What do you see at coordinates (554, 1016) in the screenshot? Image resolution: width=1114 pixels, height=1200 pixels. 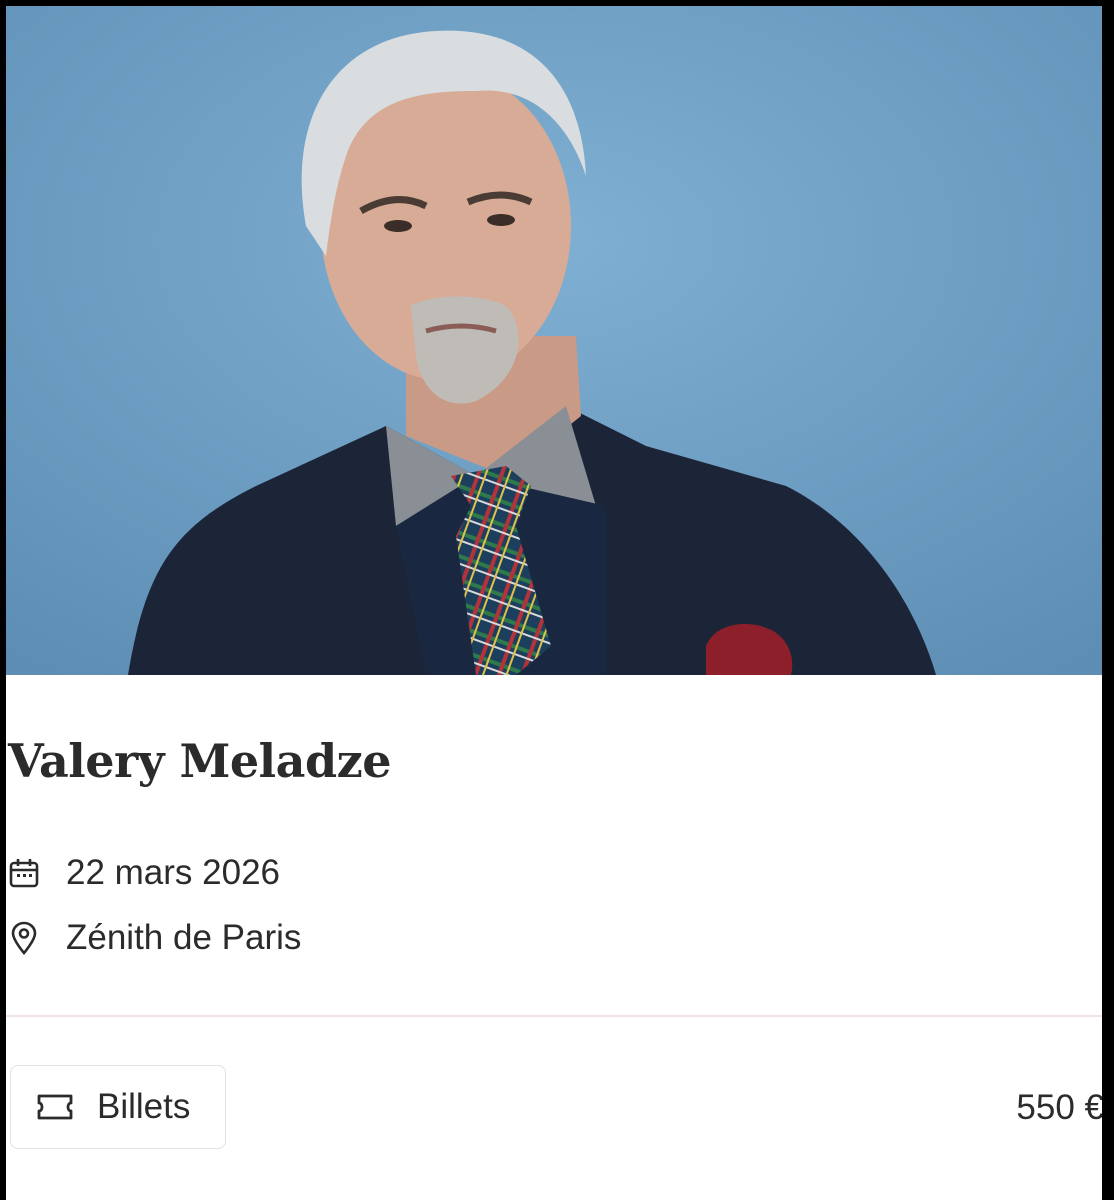 I see `divider` at bounding box center [554, 1016].